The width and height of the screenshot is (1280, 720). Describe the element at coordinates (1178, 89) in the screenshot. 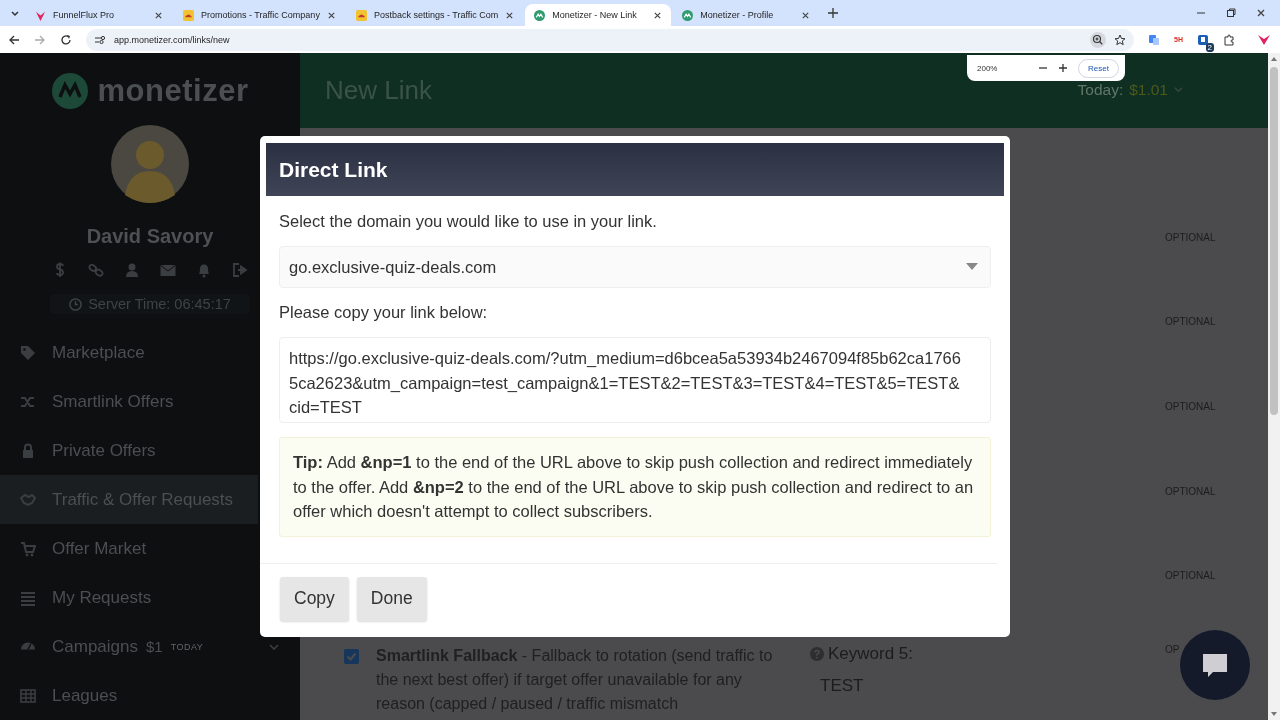

I see `chevron-icon` at that location.